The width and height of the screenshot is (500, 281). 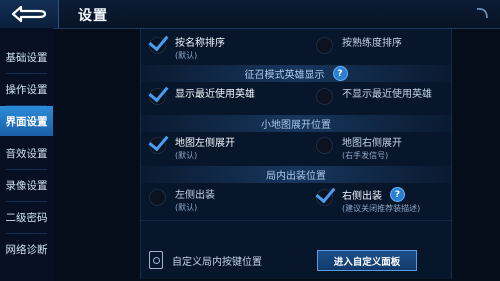 What do you see at coordinates (284, 75) in the screenshot?
I see `section-title: 征召模式英雄显示` at bounding box center [284, 75].